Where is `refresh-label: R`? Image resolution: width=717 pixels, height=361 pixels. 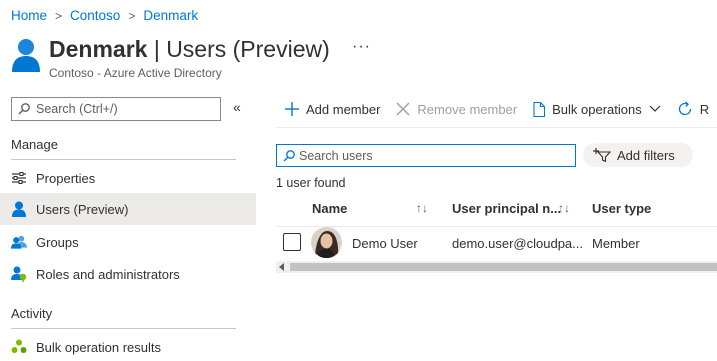 refresh-label: R is located at coordinates (704, 109).